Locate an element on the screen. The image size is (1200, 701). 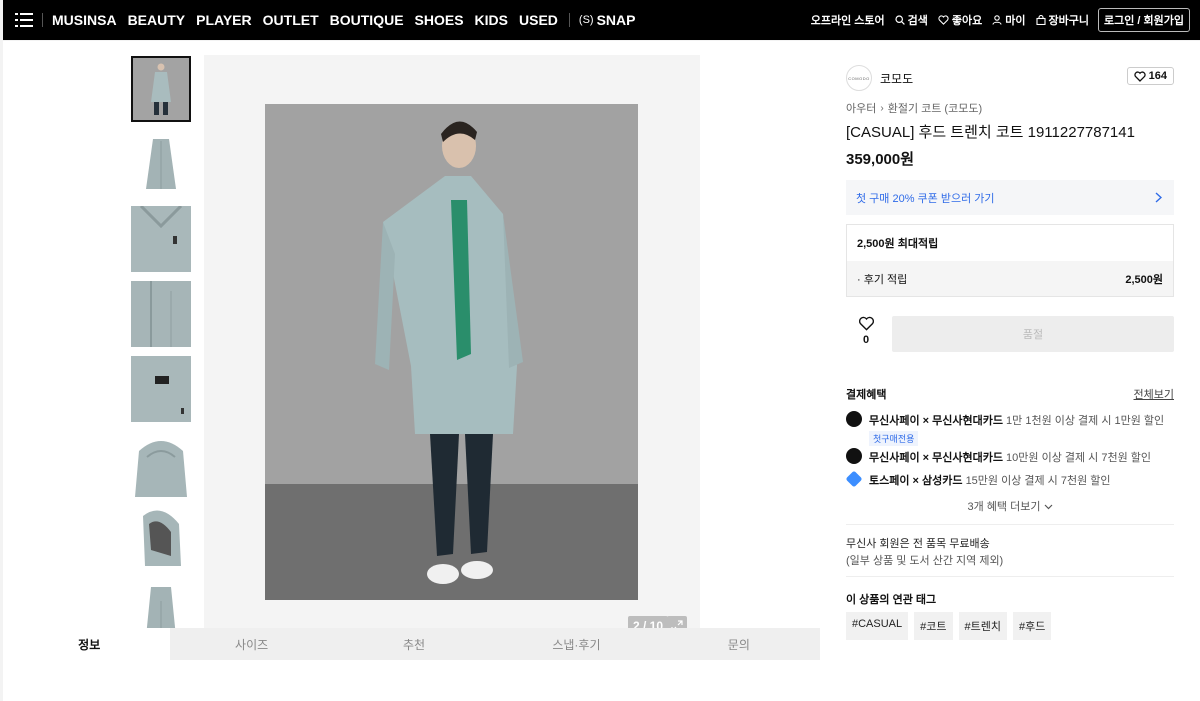
tag-chip: #후드 is located at coordinates (1032, 626).